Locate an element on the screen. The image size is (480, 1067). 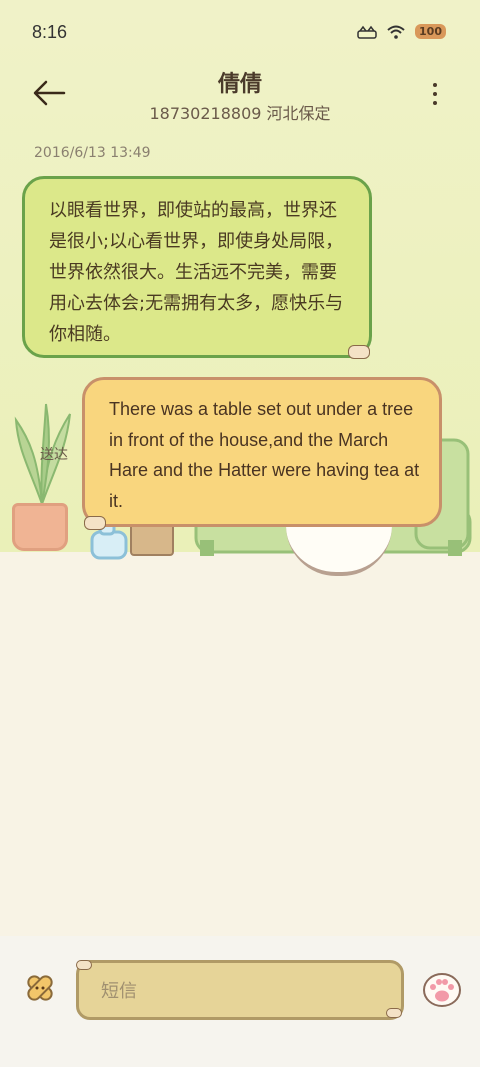
message-timestamp: 2016/6/13 13:49 is located at coordinates (92, 153).